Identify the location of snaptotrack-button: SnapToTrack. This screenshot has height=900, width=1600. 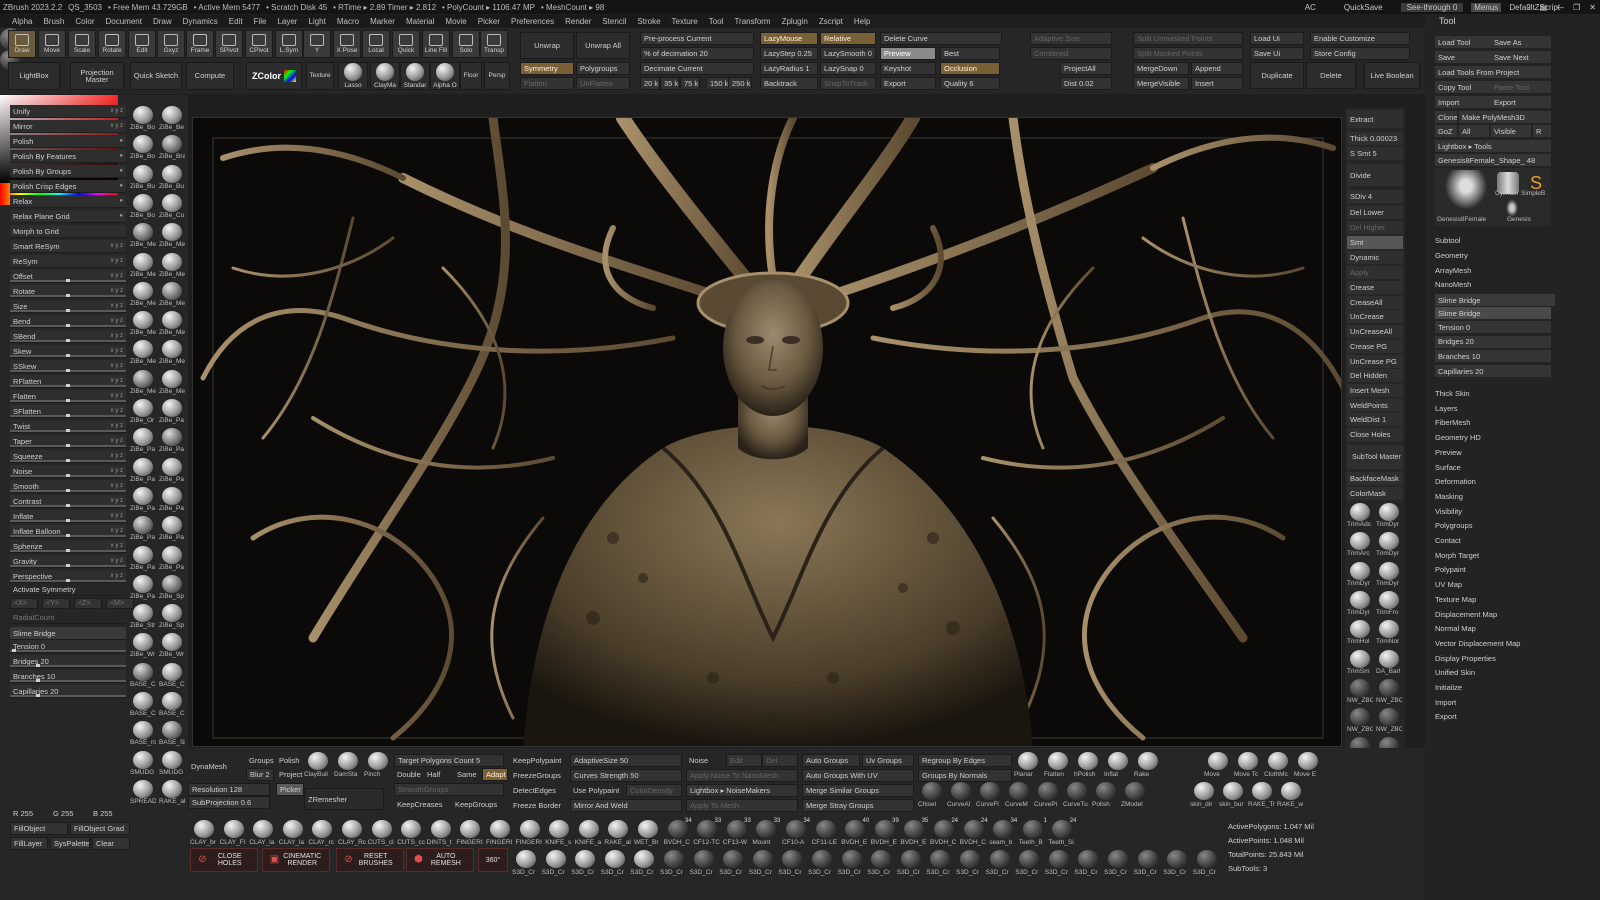
(848, 83).